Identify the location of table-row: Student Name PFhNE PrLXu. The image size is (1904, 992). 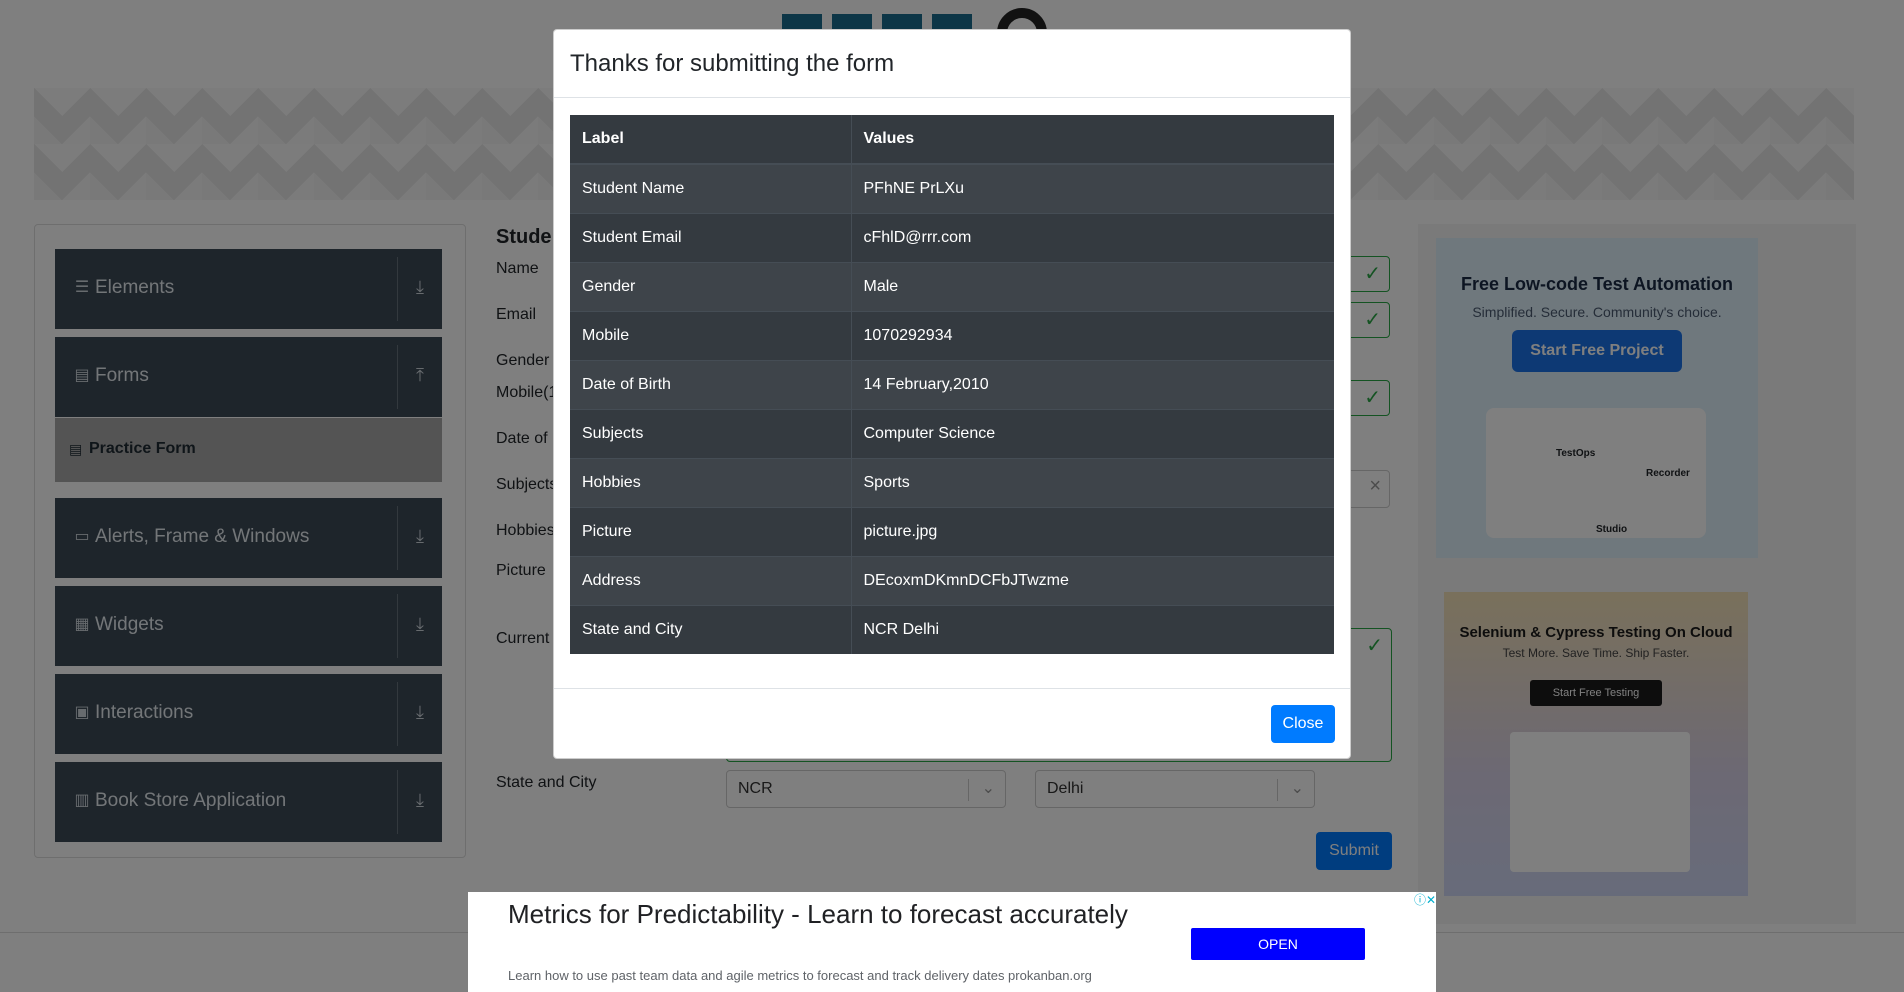
(952, 188).